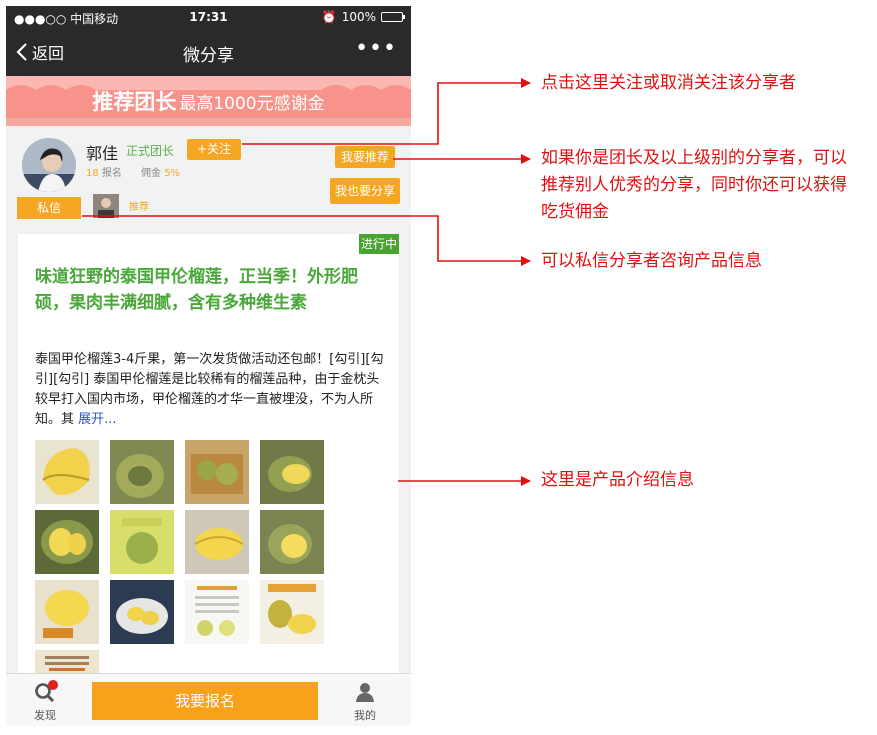 The image size is (877, 735). I want to click on annotation-follow: 点击这里关注或取消关注该分享者, so click(668, 83).